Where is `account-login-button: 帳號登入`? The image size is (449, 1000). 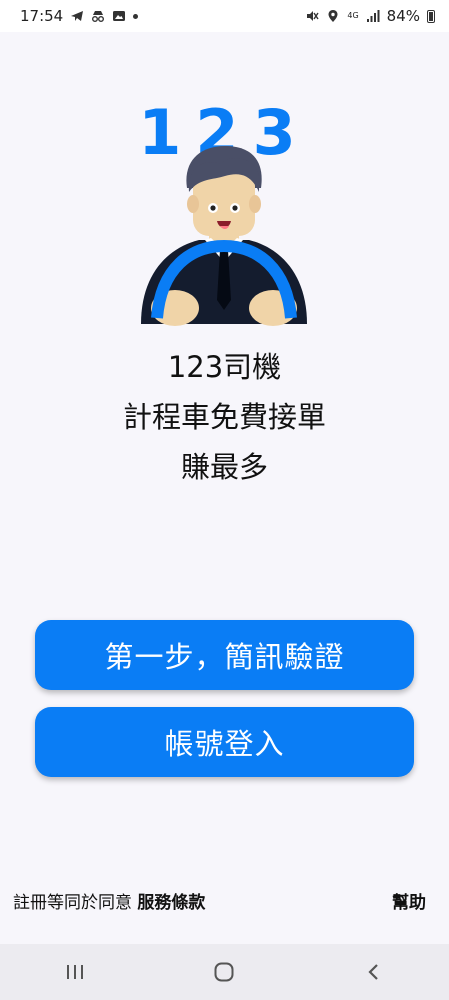 account-login-button: 帳號登入 is located at coordinates (224, 742).